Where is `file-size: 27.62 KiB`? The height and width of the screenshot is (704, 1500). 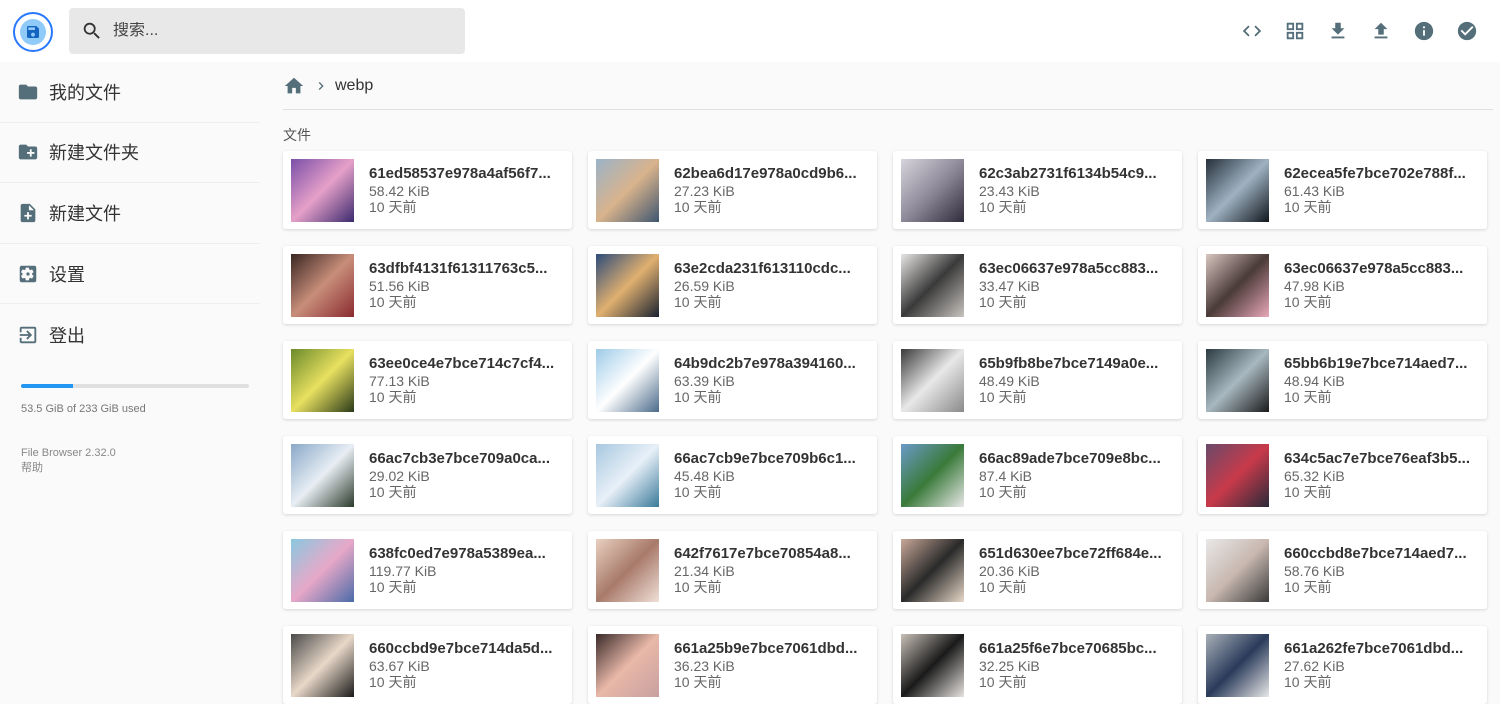 file-size: 27.62 KiB is located at coordinates (1314, 666).